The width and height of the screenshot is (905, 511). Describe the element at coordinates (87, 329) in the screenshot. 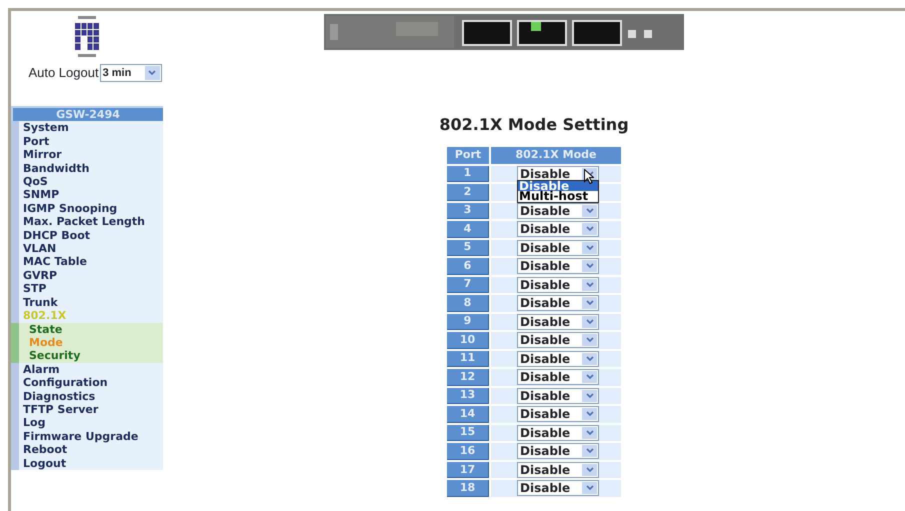

I see `sidebar-item: State` at that location.